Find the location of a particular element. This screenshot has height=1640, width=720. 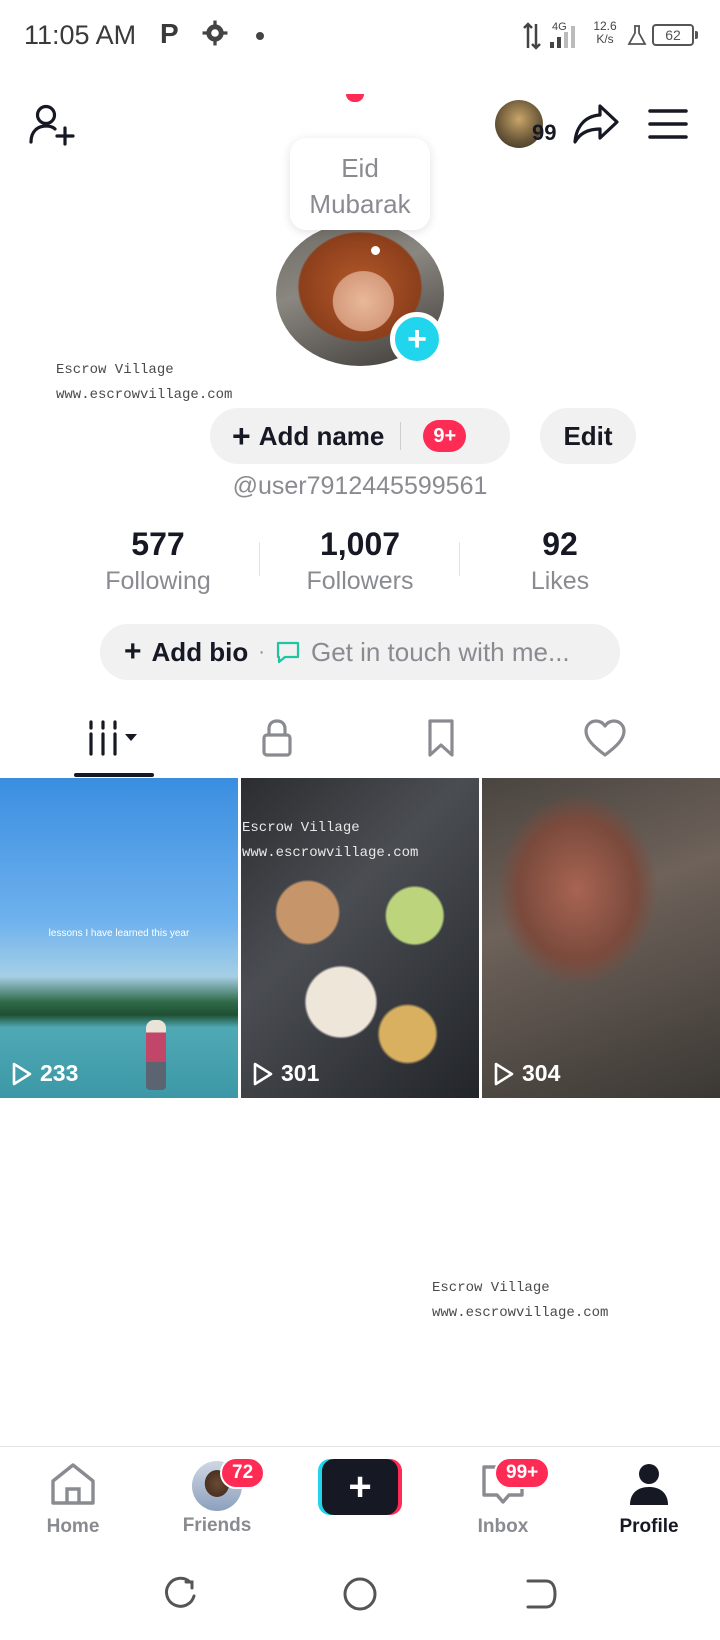

back-icon is located at coordinates (540, 1594).